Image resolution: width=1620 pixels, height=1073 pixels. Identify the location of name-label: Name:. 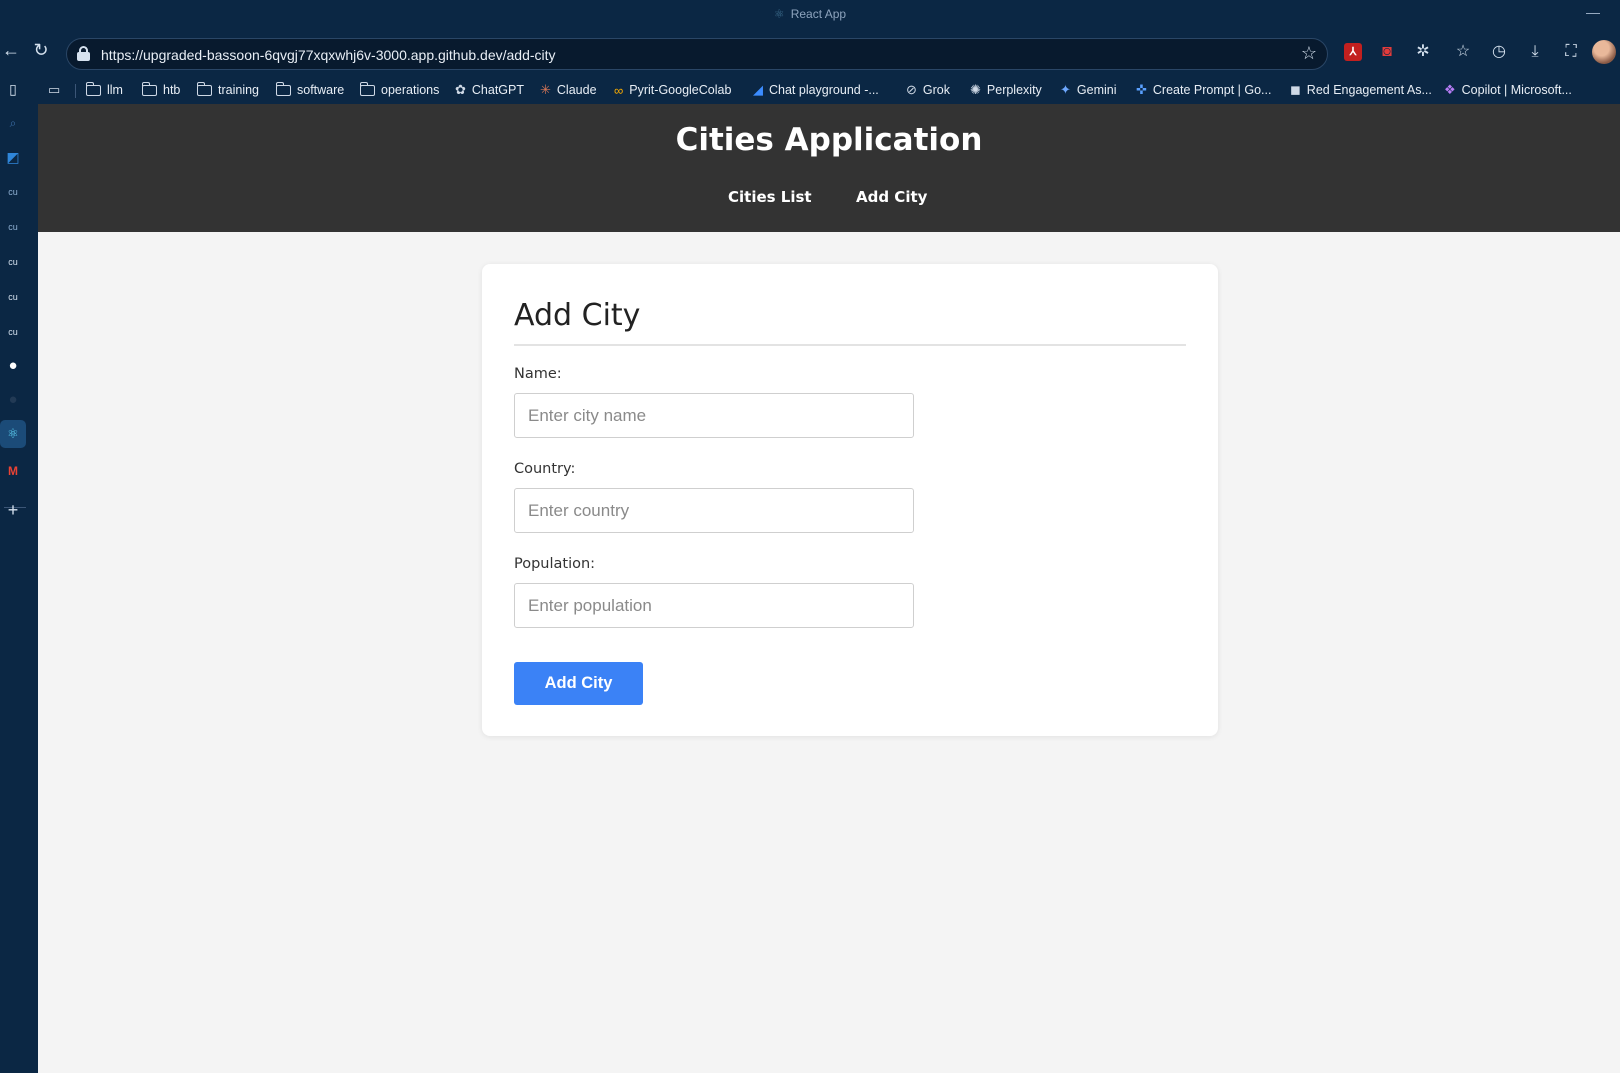
(538, 374).